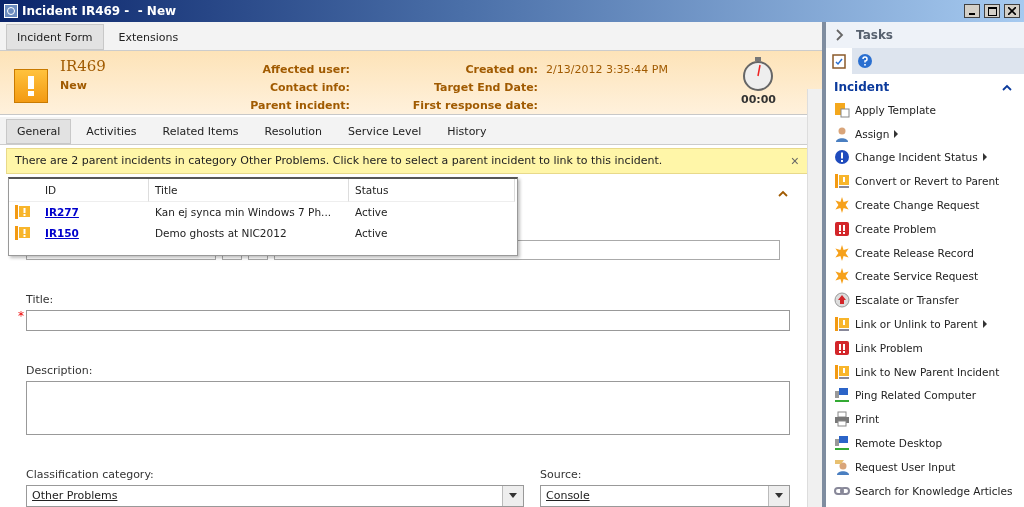  What do you see at coordinates (840, 35) in the screenshot?
I see `expand-icon` at bounding box center [840, 35].